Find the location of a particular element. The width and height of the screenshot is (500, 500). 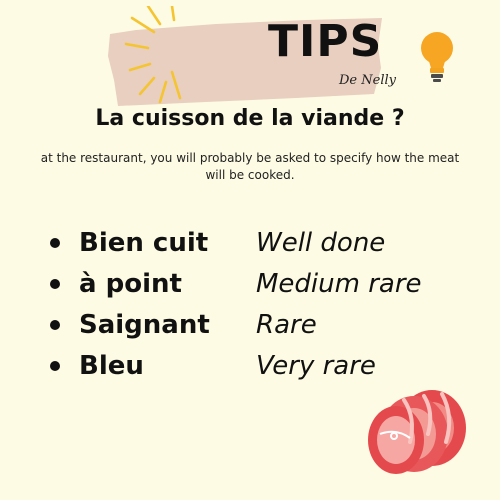

light-bulb-icon is located at coordinates (437, 57).